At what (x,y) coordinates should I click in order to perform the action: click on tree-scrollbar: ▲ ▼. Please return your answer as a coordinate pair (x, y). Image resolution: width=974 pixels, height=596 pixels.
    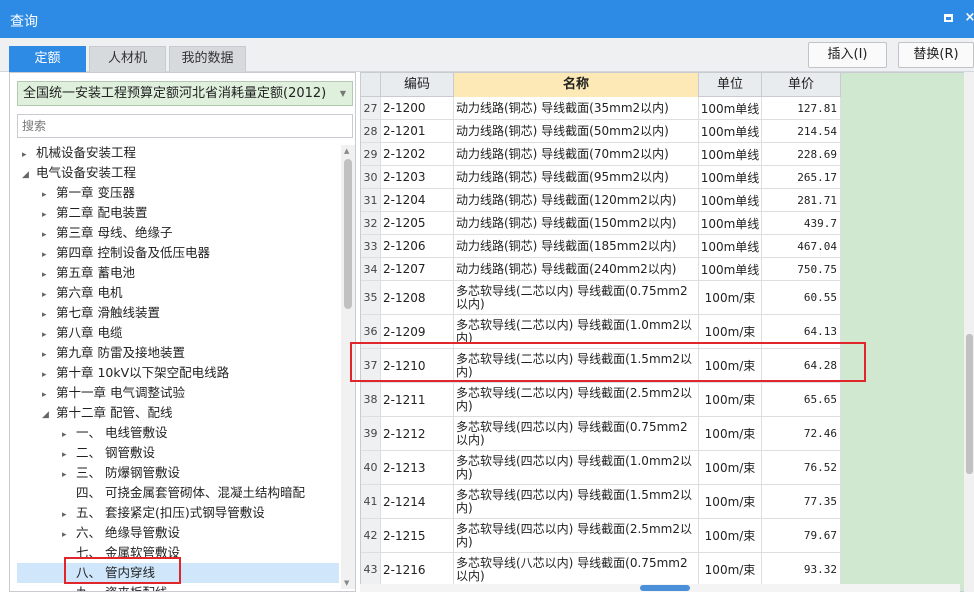
    Looking at the image, I should click on (348, 367).